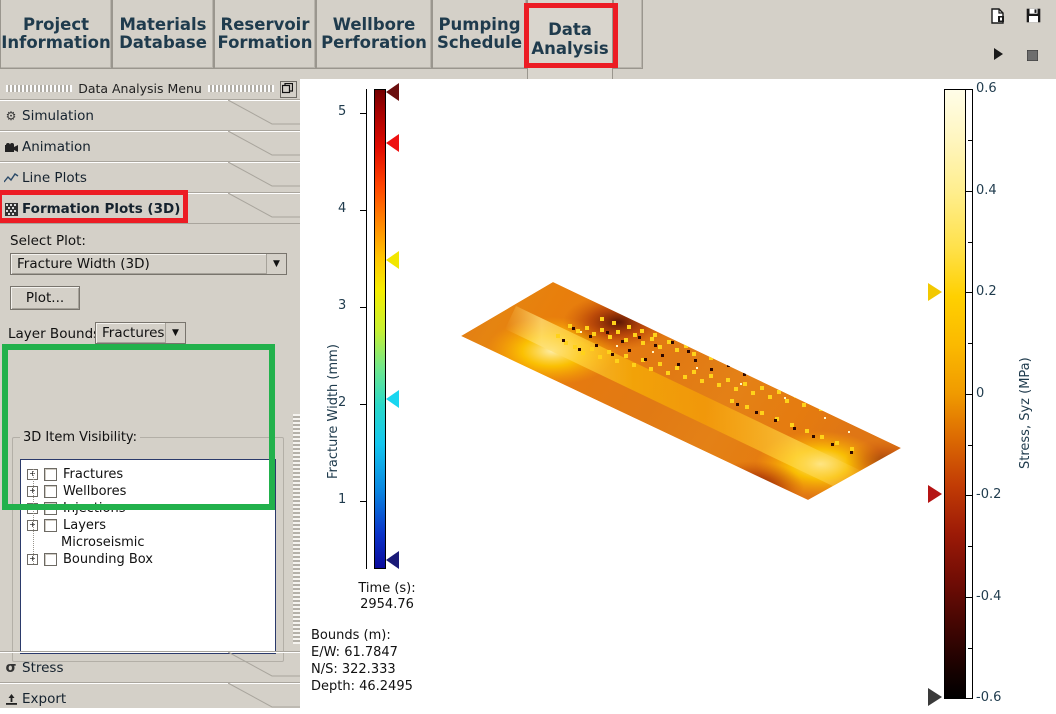 The height and width of the screenshot is (714, 1056). I want to click on tab-reservoir-formation: Reservoir Formation, so click(265, 34).